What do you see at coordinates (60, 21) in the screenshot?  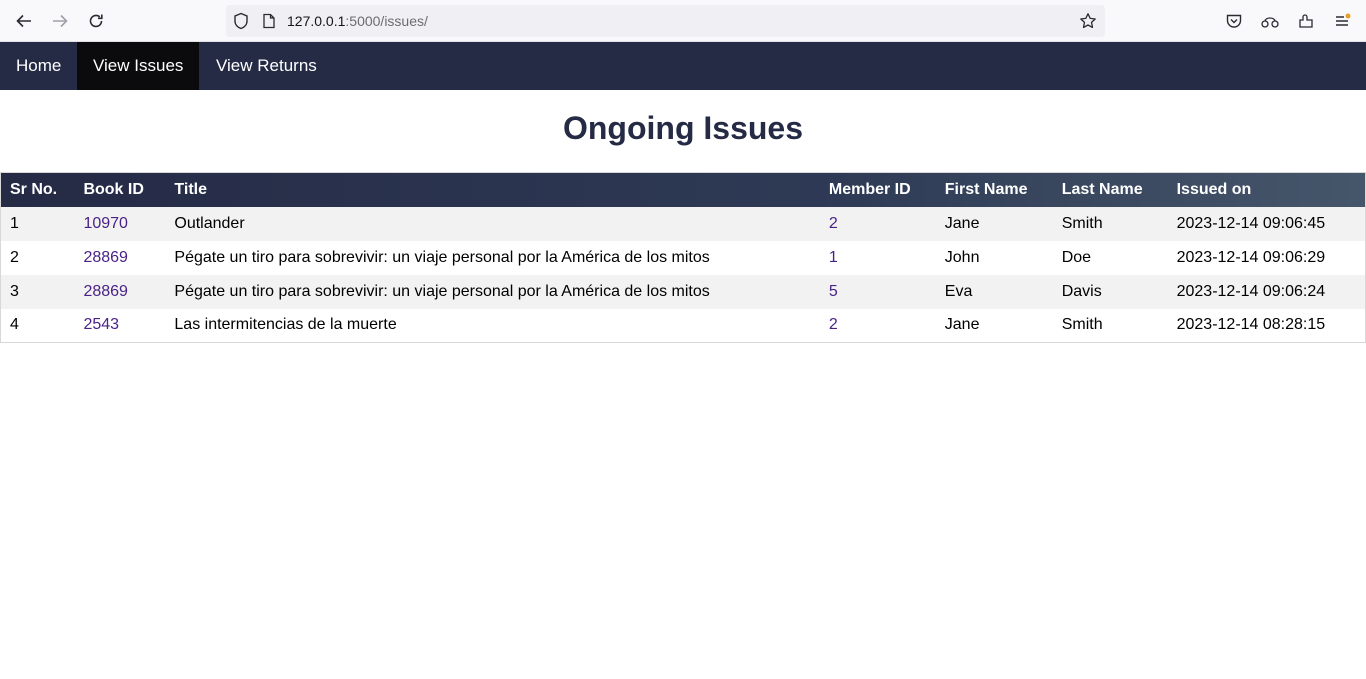 I see `forward-icon` at bounding box center [60, 21].